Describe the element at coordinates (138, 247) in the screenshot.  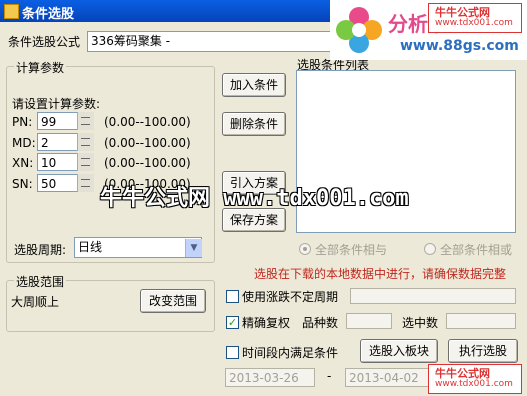
I see `period-select: 日线` at that location.